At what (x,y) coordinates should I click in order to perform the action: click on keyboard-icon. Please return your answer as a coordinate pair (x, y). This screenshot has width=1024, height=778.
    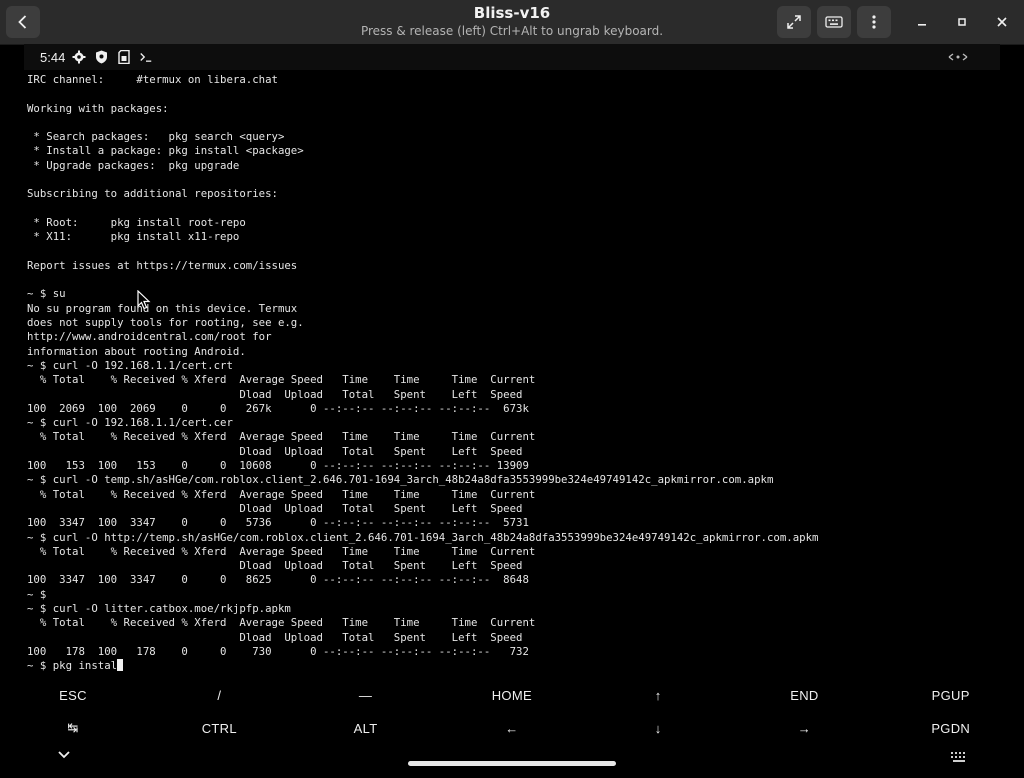
    Looking at the image, I should click on (834, 22).